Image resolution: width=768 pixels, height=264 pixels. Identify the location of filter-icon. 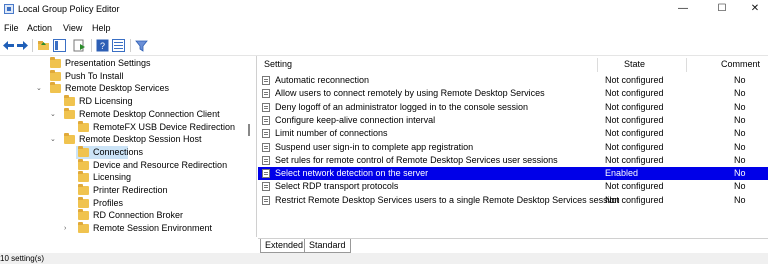
(141, 45).